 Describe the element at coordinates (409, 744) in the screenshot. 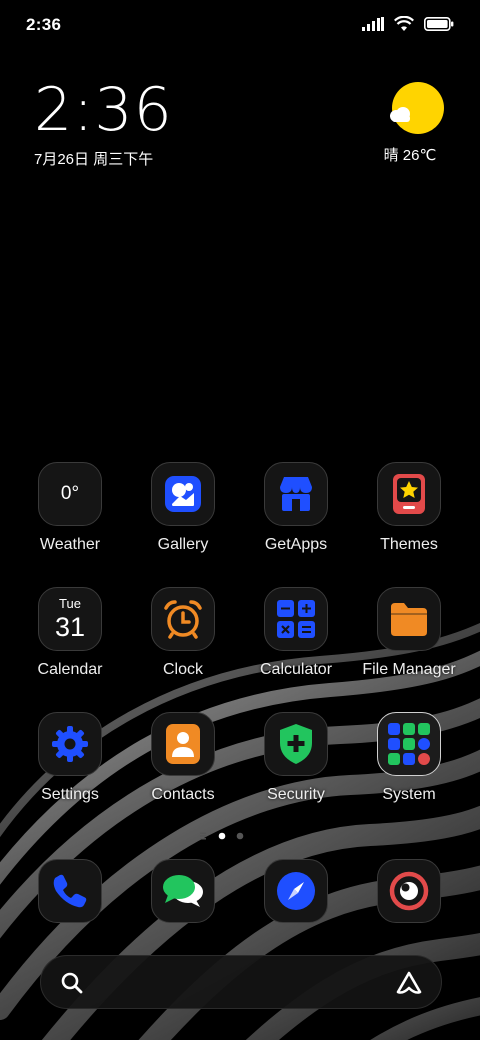

I see `folder-preview-icon` at that location.